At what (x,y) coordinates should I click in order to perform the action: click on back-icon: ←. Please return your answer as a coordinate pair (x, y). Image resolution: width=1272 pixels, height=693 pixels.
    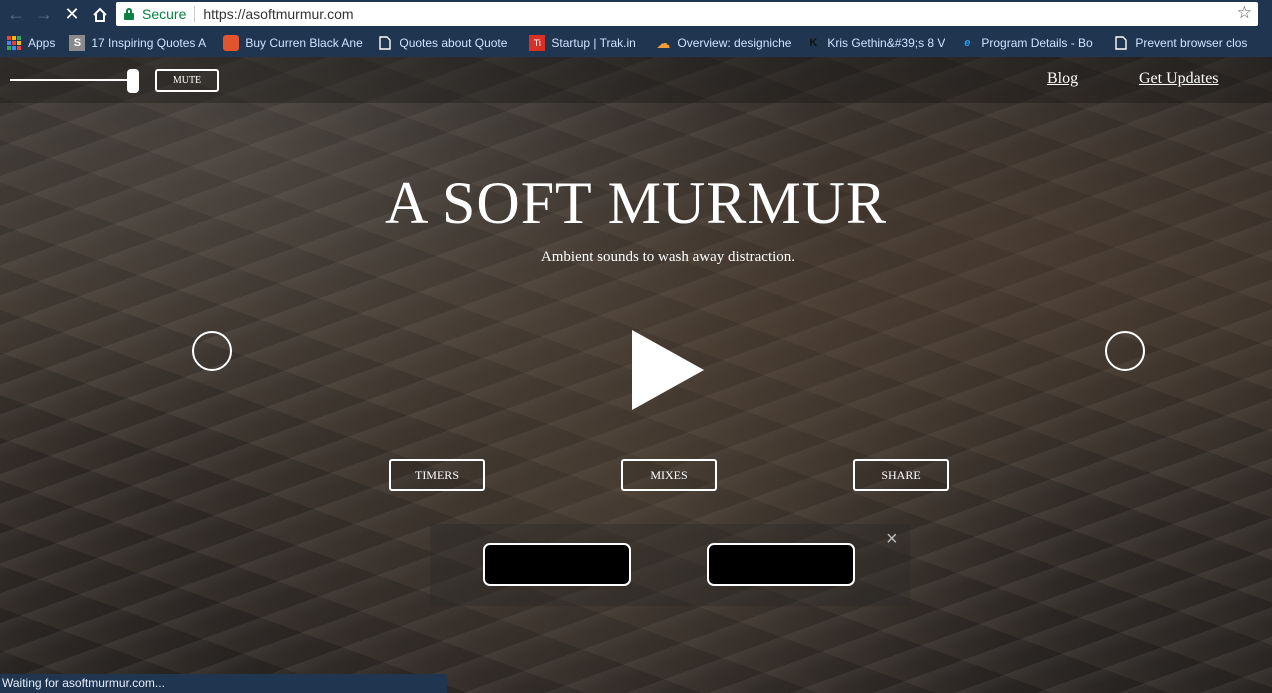
    Looking at the image, I should click on (16, 15).